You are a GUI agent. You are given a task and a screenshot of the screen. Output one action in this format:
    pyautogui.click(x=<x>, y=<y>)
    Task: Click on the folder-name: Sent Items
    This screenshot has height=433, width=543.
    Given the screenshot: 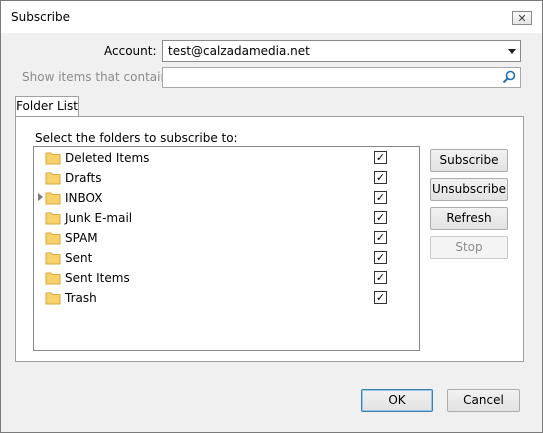 What is the action you would take?
    pyautogui.click(x=97, y=278)
    